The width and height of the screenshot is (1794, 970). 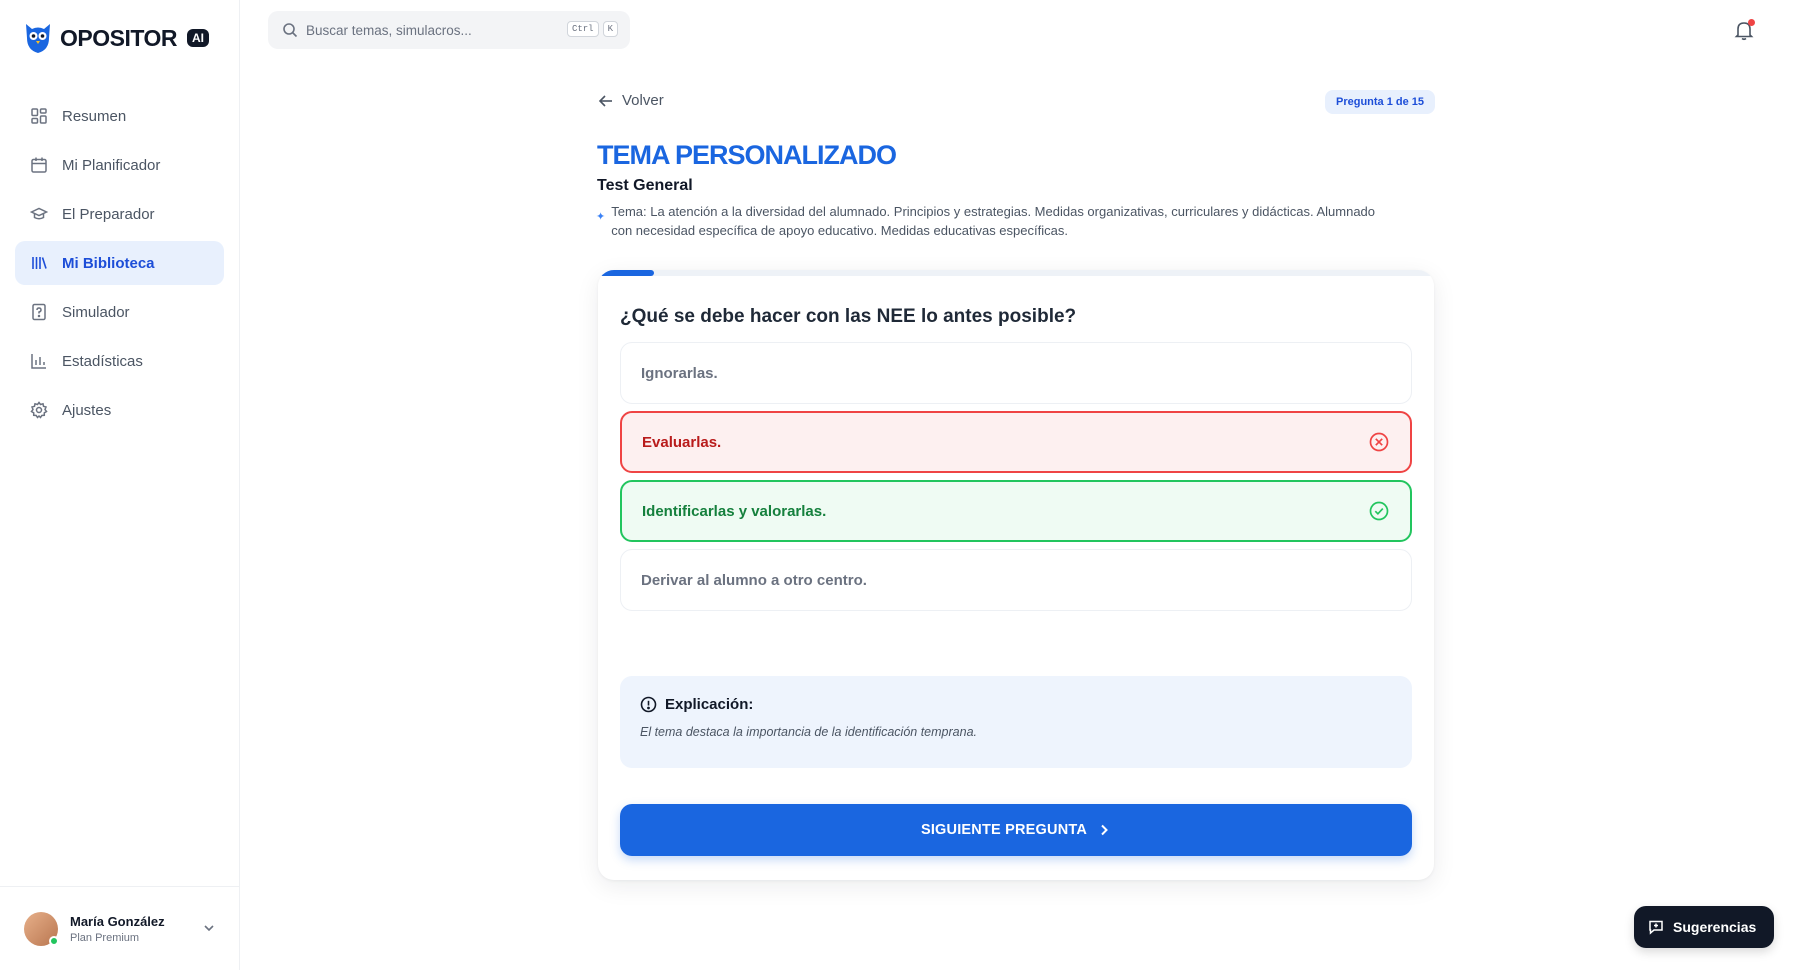 What do you see at coordinates (601, 217) in the screenshot?
I see `sparkle-icon: ✦` at bounding box center [601, 217].